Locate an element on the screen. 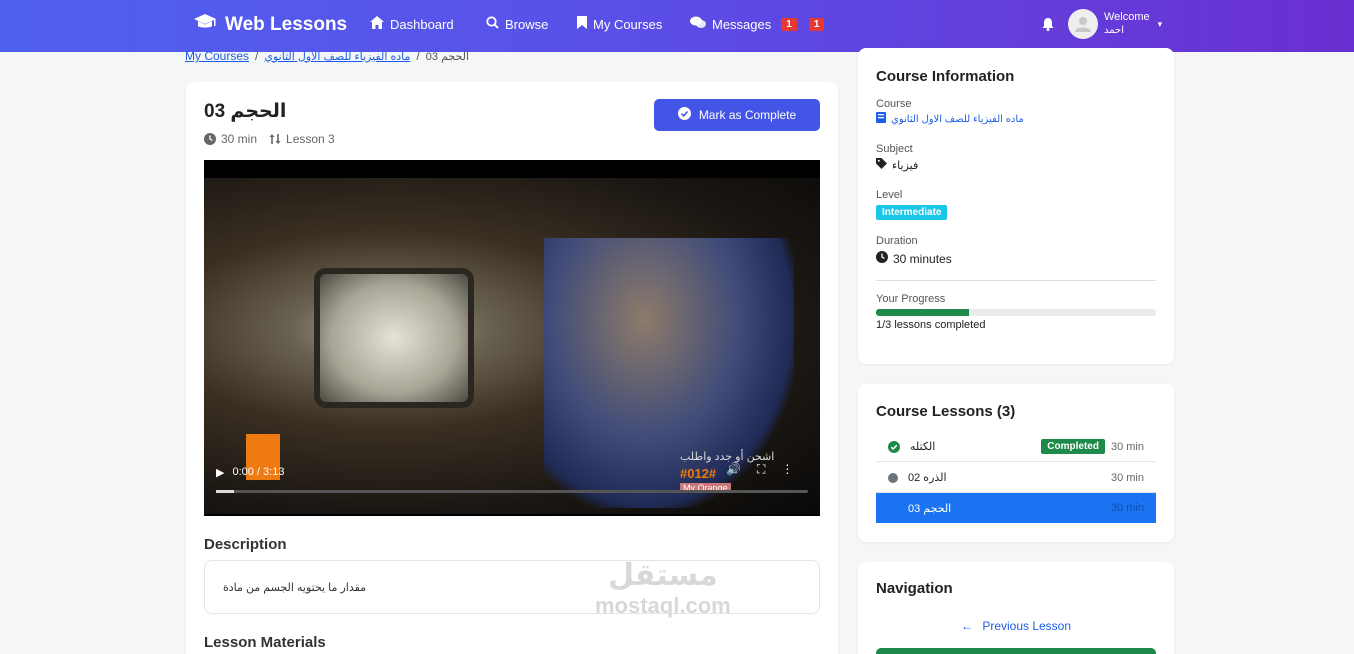 The height and width of the screenshot is (654, 1354). next-lesson-button is located at coordinates (1016, 651).